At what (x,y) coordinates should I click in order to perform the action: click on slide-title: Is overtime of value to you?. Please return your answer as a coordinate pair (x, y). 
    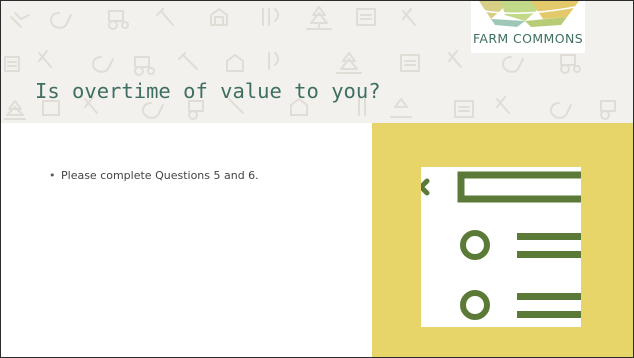
    Looking at the image, I should click on (208, 91).